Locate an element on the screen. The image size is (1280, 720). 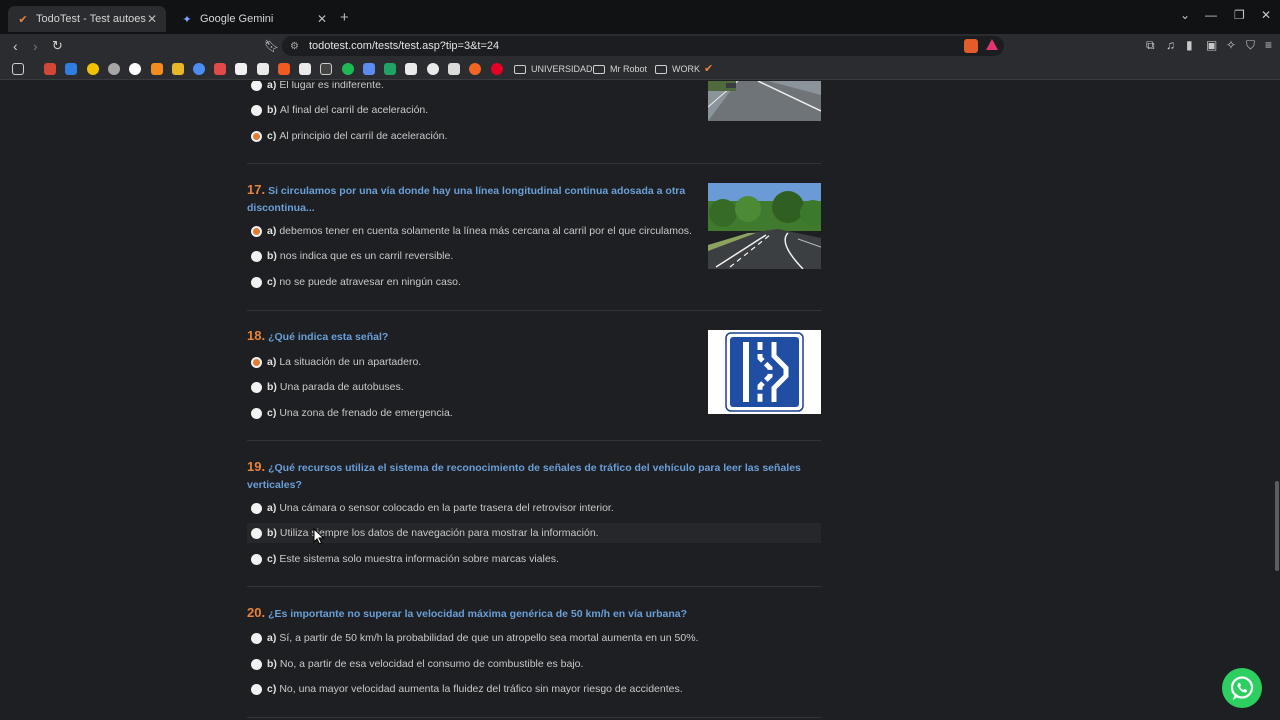
address-bar: ⚙ todotest.com/tests/test.asp?tip=3&t=24 is located at coordinates (643, 46).